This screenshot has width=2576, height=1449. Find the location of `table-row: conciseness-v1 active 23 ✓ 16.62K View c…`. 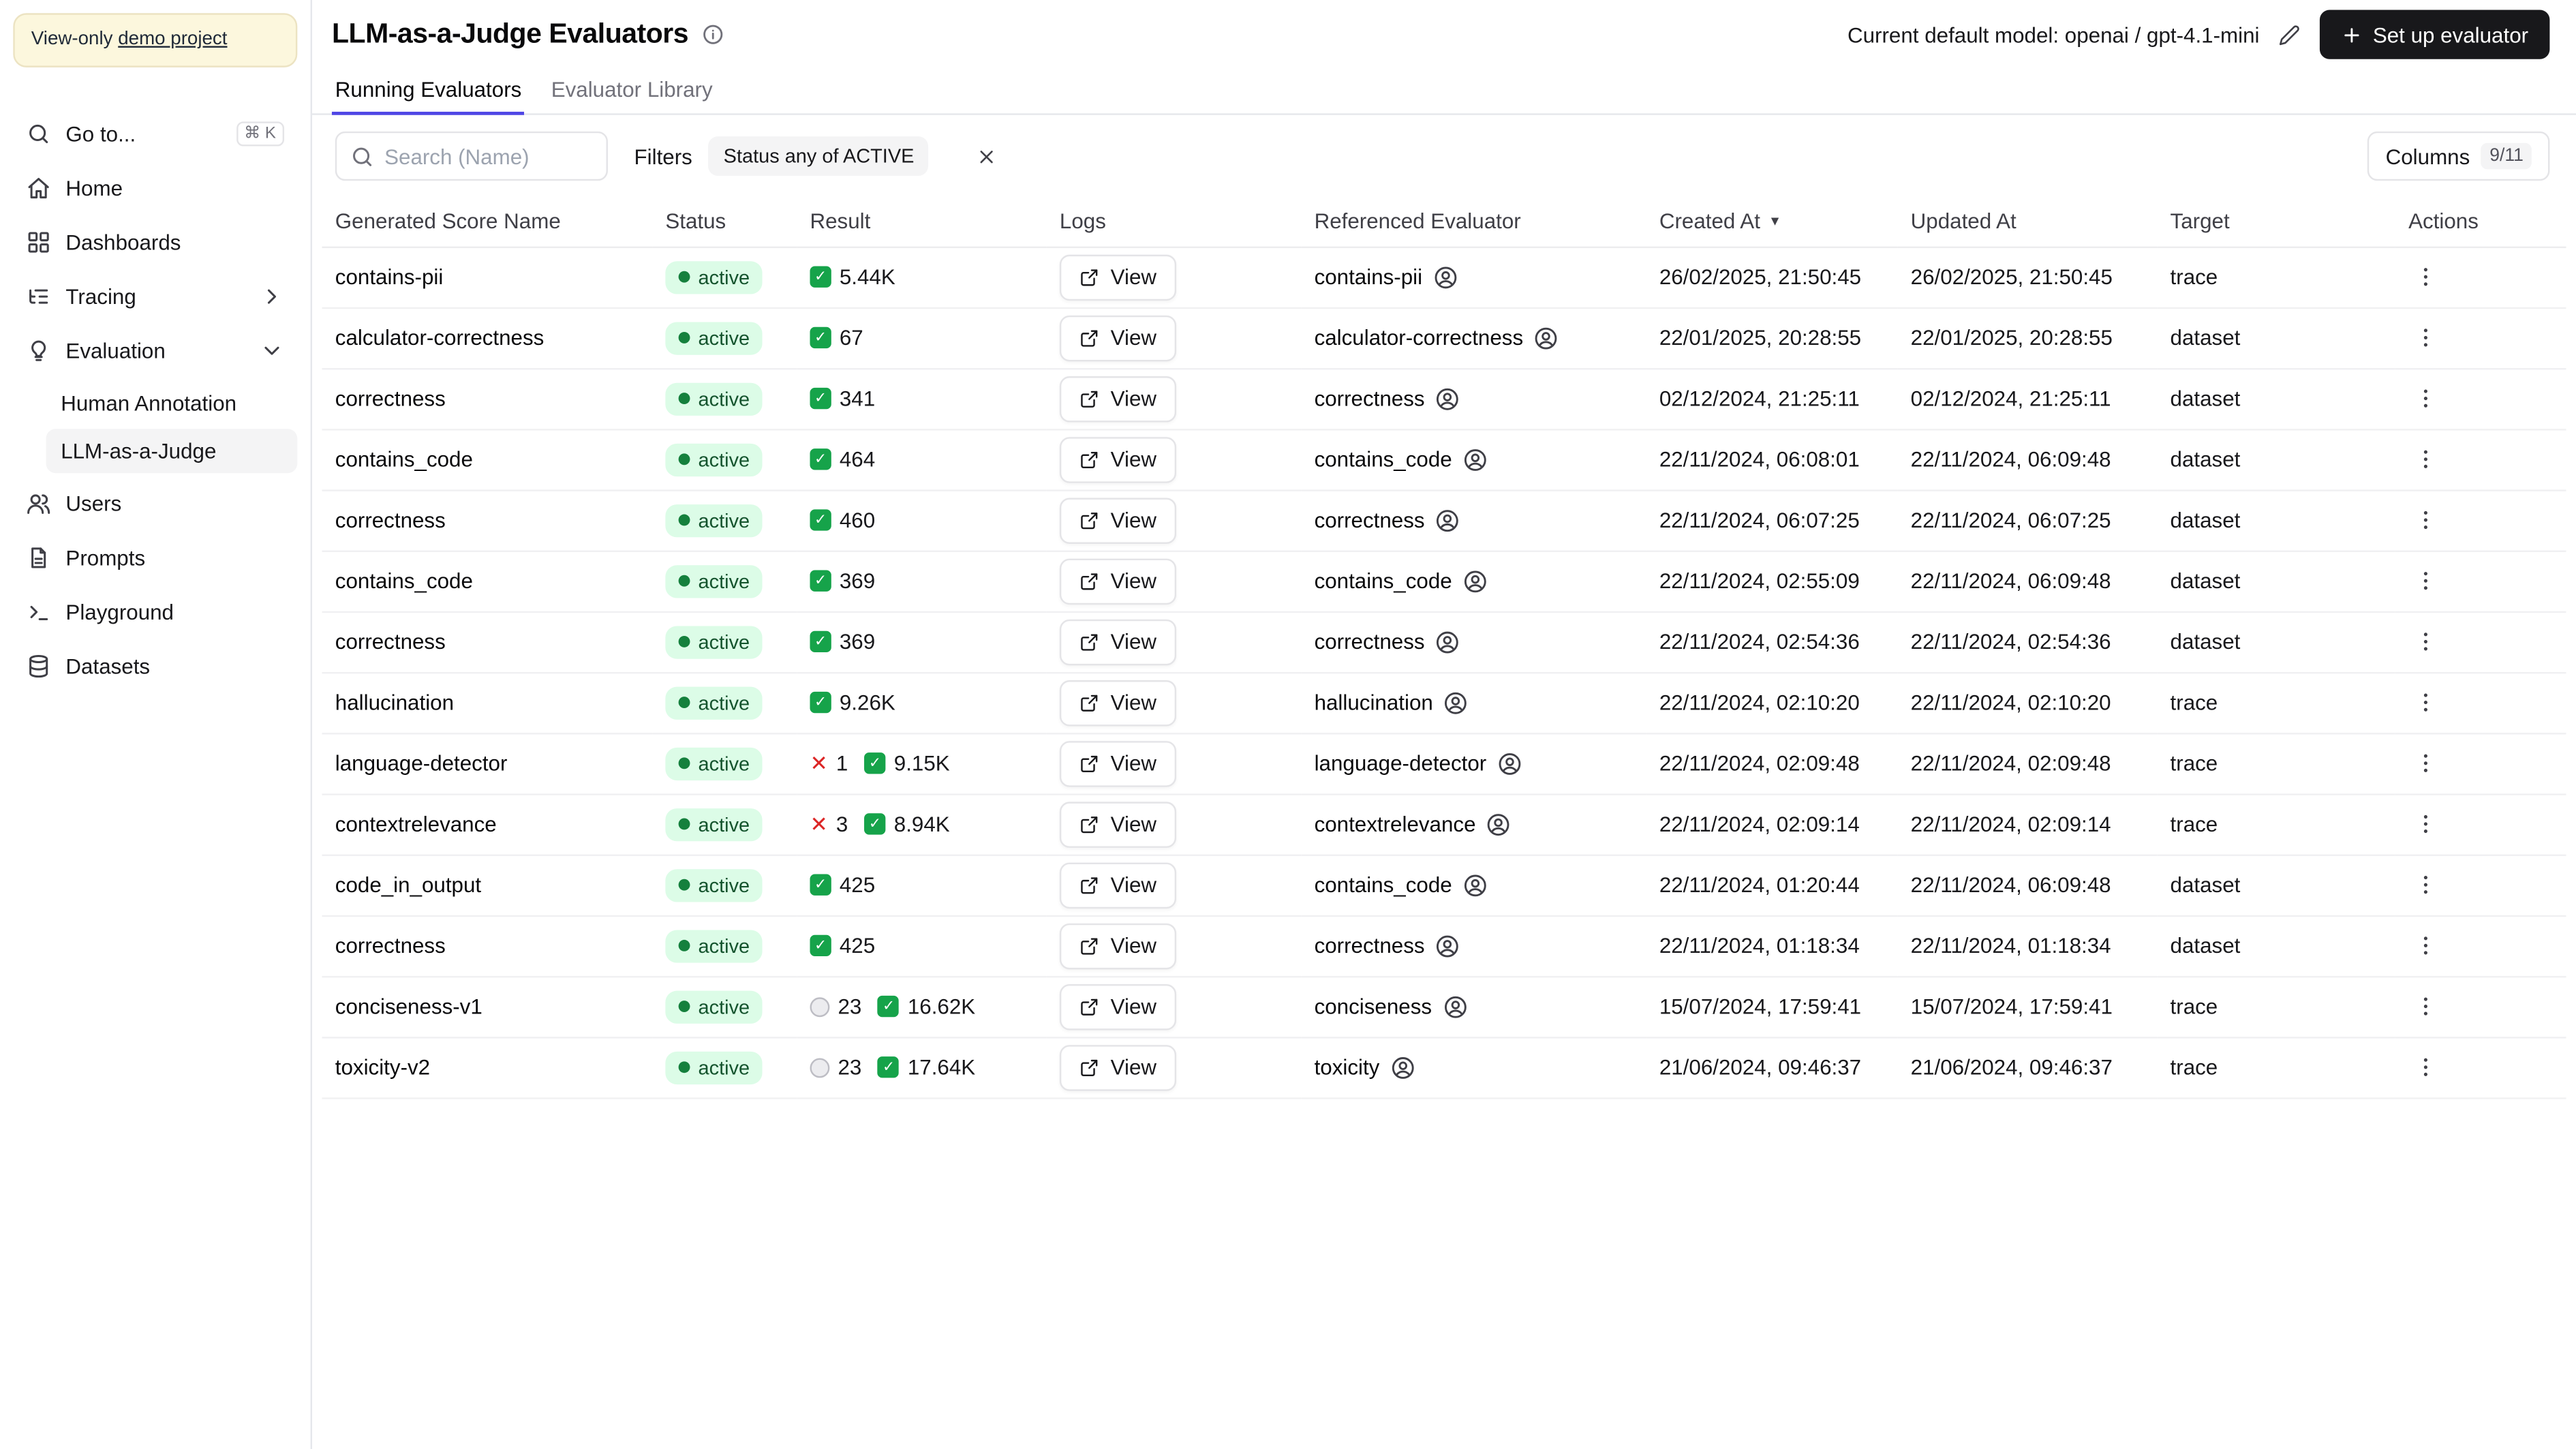

table-row: conciseness-v1 active 23 ✓ 16.62K View c… is located at coordinates (1444, 1006).